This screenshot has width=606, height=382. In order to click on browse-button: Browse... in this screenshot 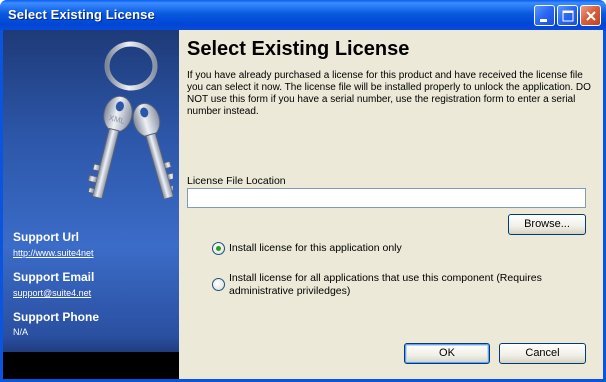, I will do `click(547, 224)`.